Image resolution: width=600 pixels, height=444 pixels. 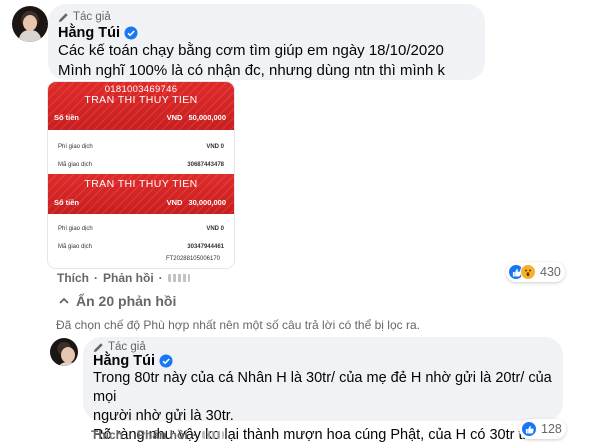 I want to click on comment-line: người nhờ gửi là 30tr., so click(x=163, y=416).